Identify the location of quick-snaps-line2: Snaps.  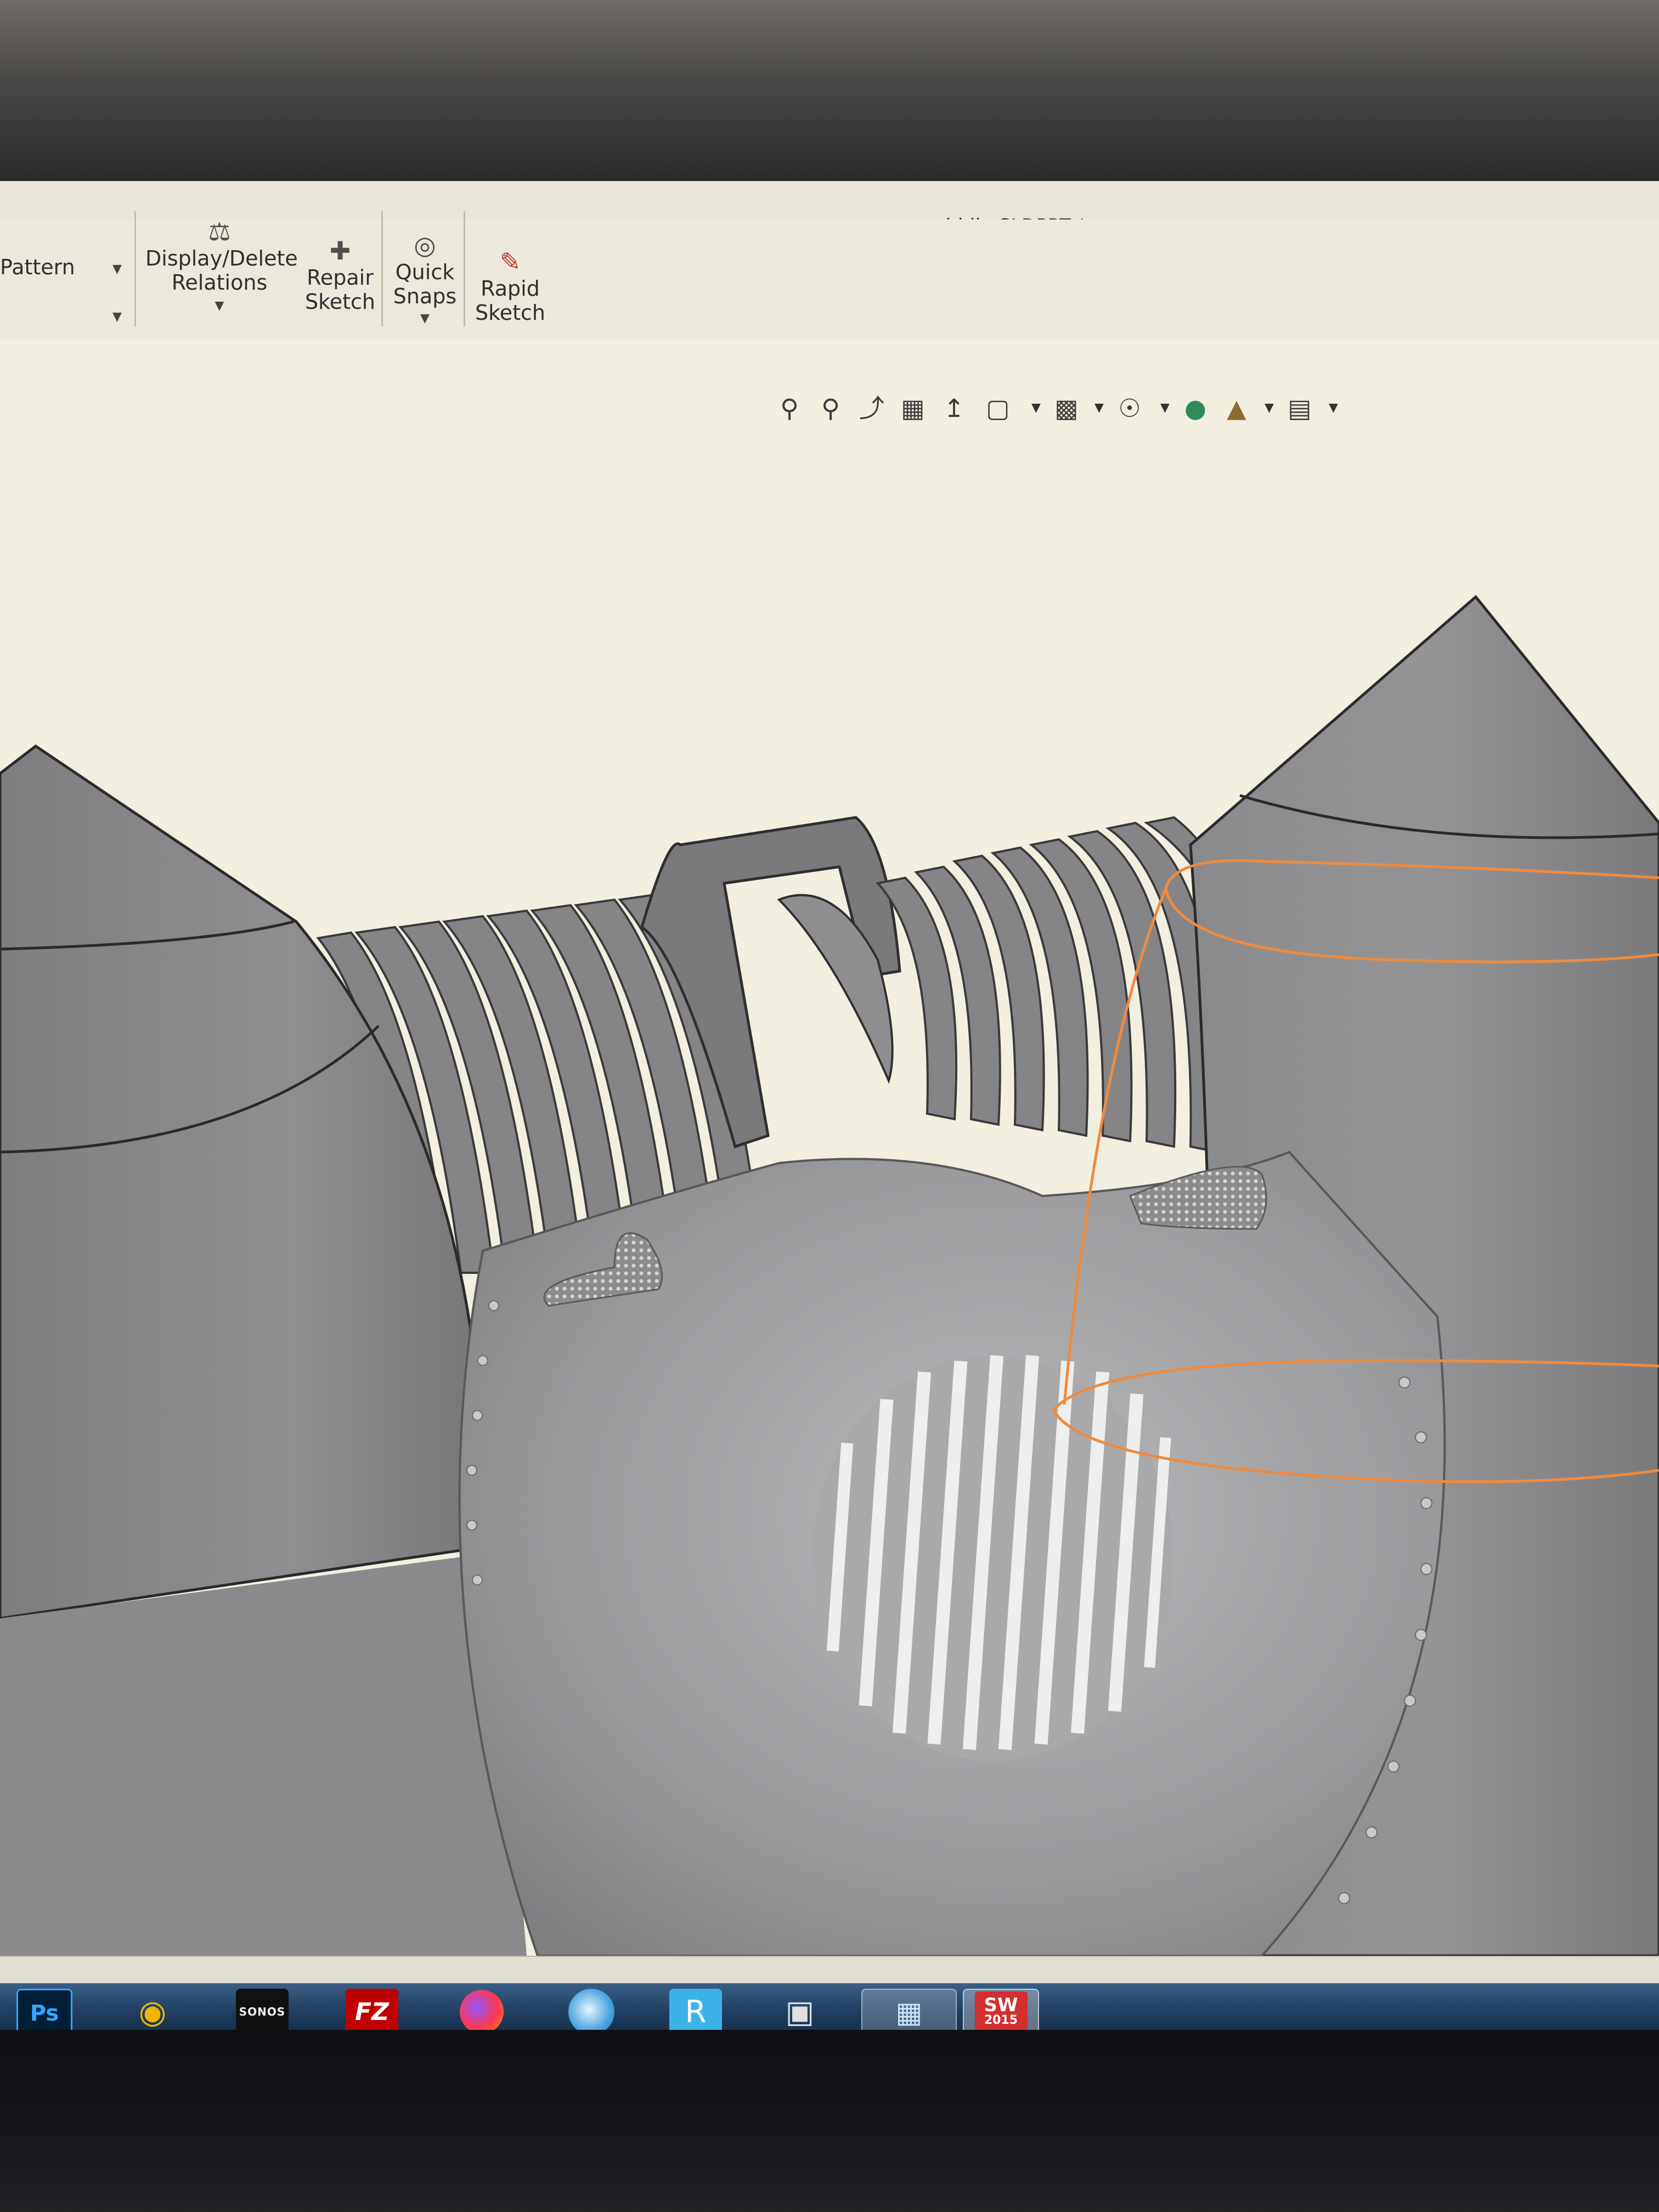
(425, 296).